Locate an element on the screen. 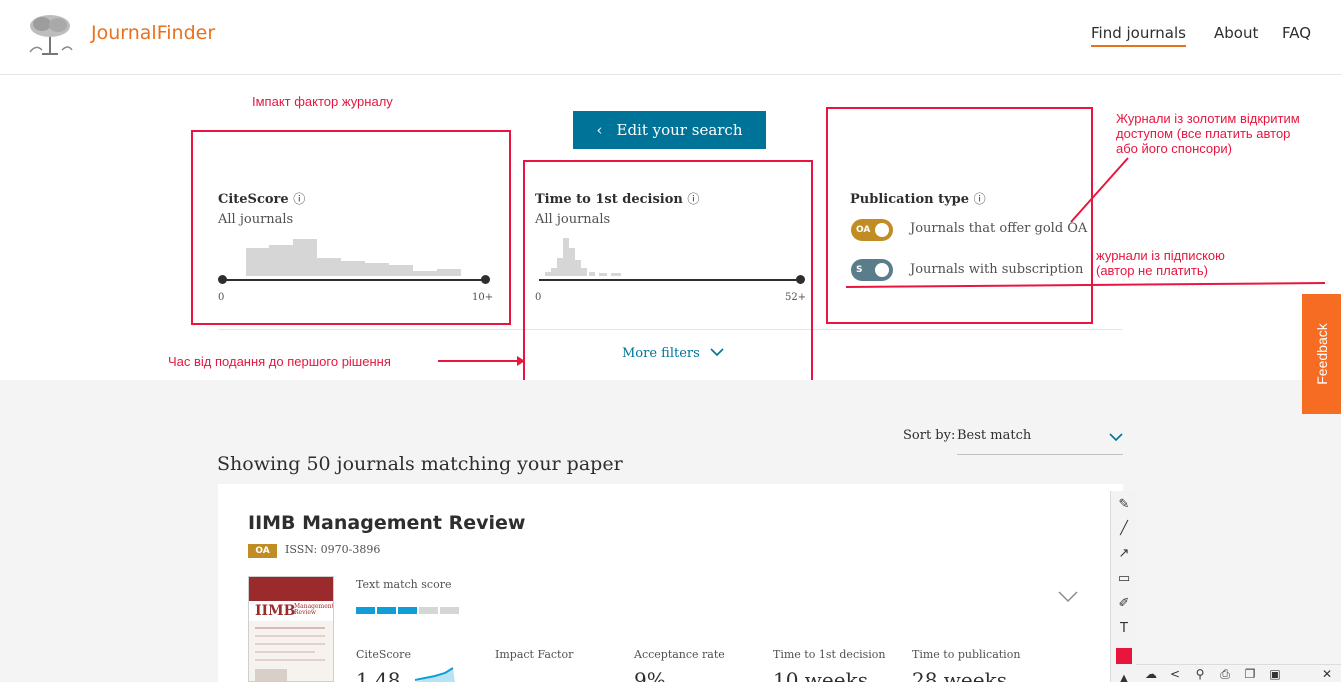 The image size is (1341, 682). brand-name: JournalFinder is located at coordinates (153, 33).